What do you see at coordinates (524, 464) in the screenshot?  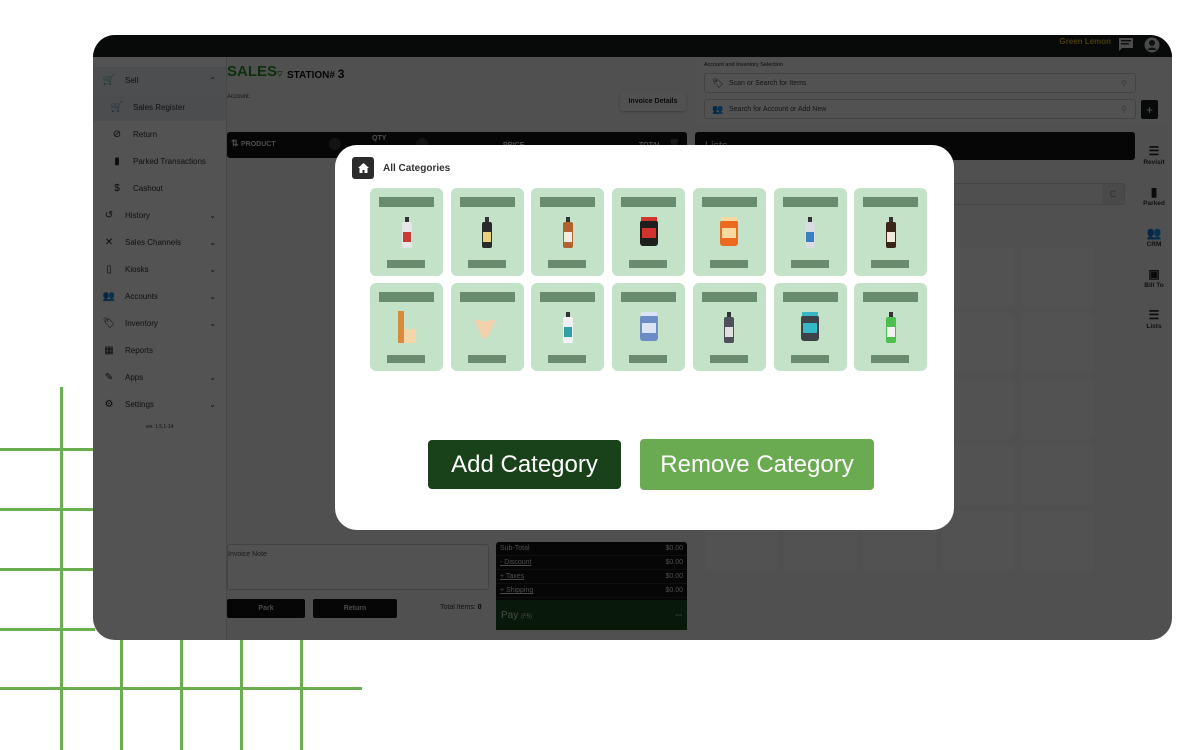 I see `add-category-button: Add Category` at bounding box center [524, 464].